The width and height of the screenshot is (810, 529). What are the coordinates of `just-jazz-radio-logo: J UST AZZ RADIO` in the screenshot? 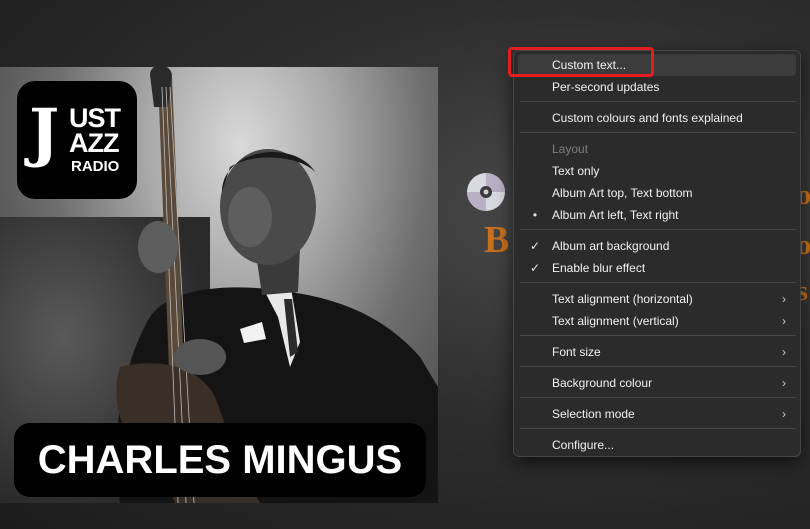 It's located at (77, 140).